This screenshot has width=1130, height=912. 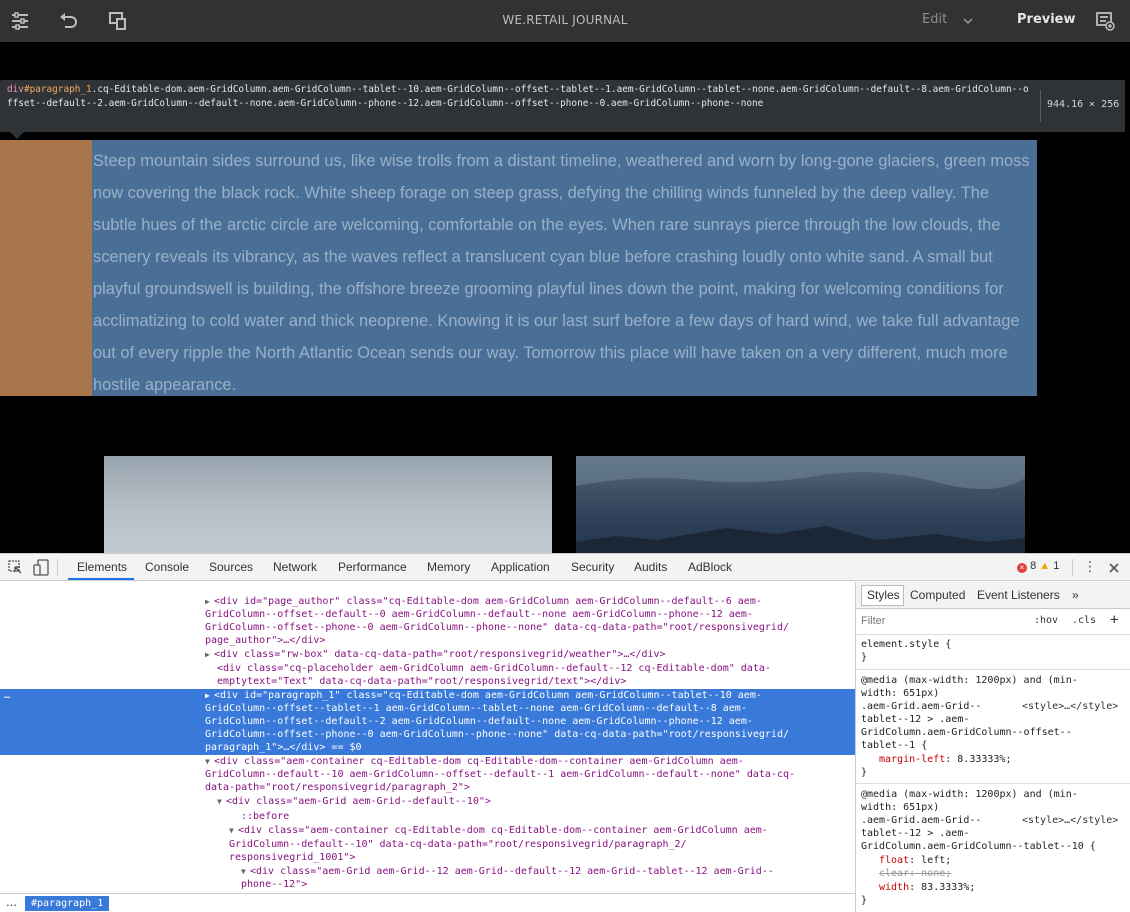 What do you see at coordinates (372, 567) in the screenshot?
I see `tab-performance: Performance` at bounding box center [372, 567].